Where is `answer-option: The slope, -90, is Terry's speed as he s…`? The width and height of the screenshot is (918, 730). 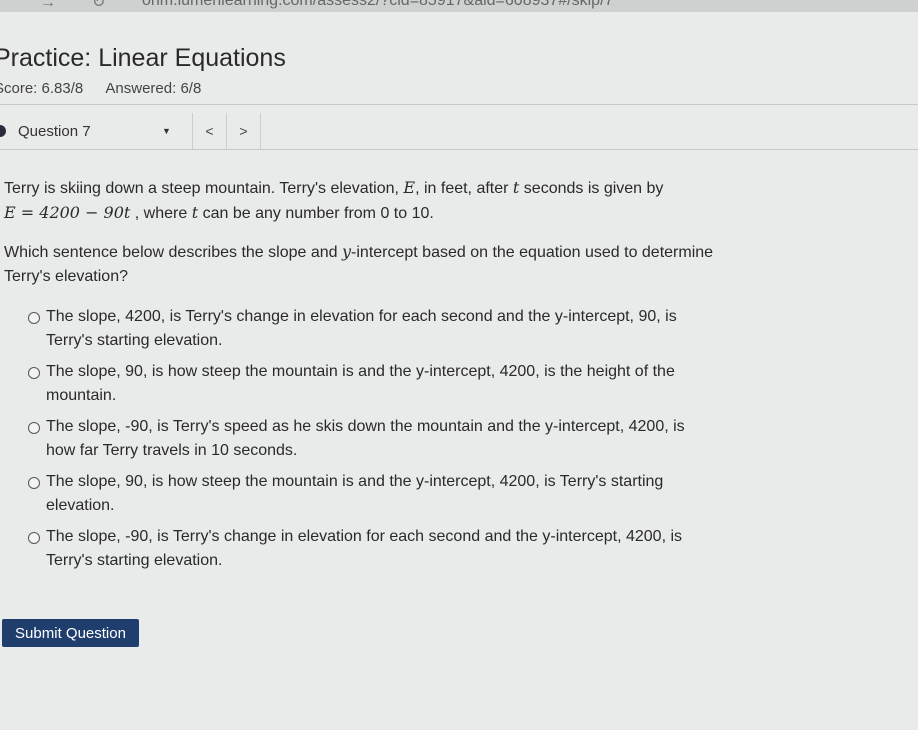 answer-option: The slope, -90, is Terry's speed as he s… is located at coordinates (373, 439).